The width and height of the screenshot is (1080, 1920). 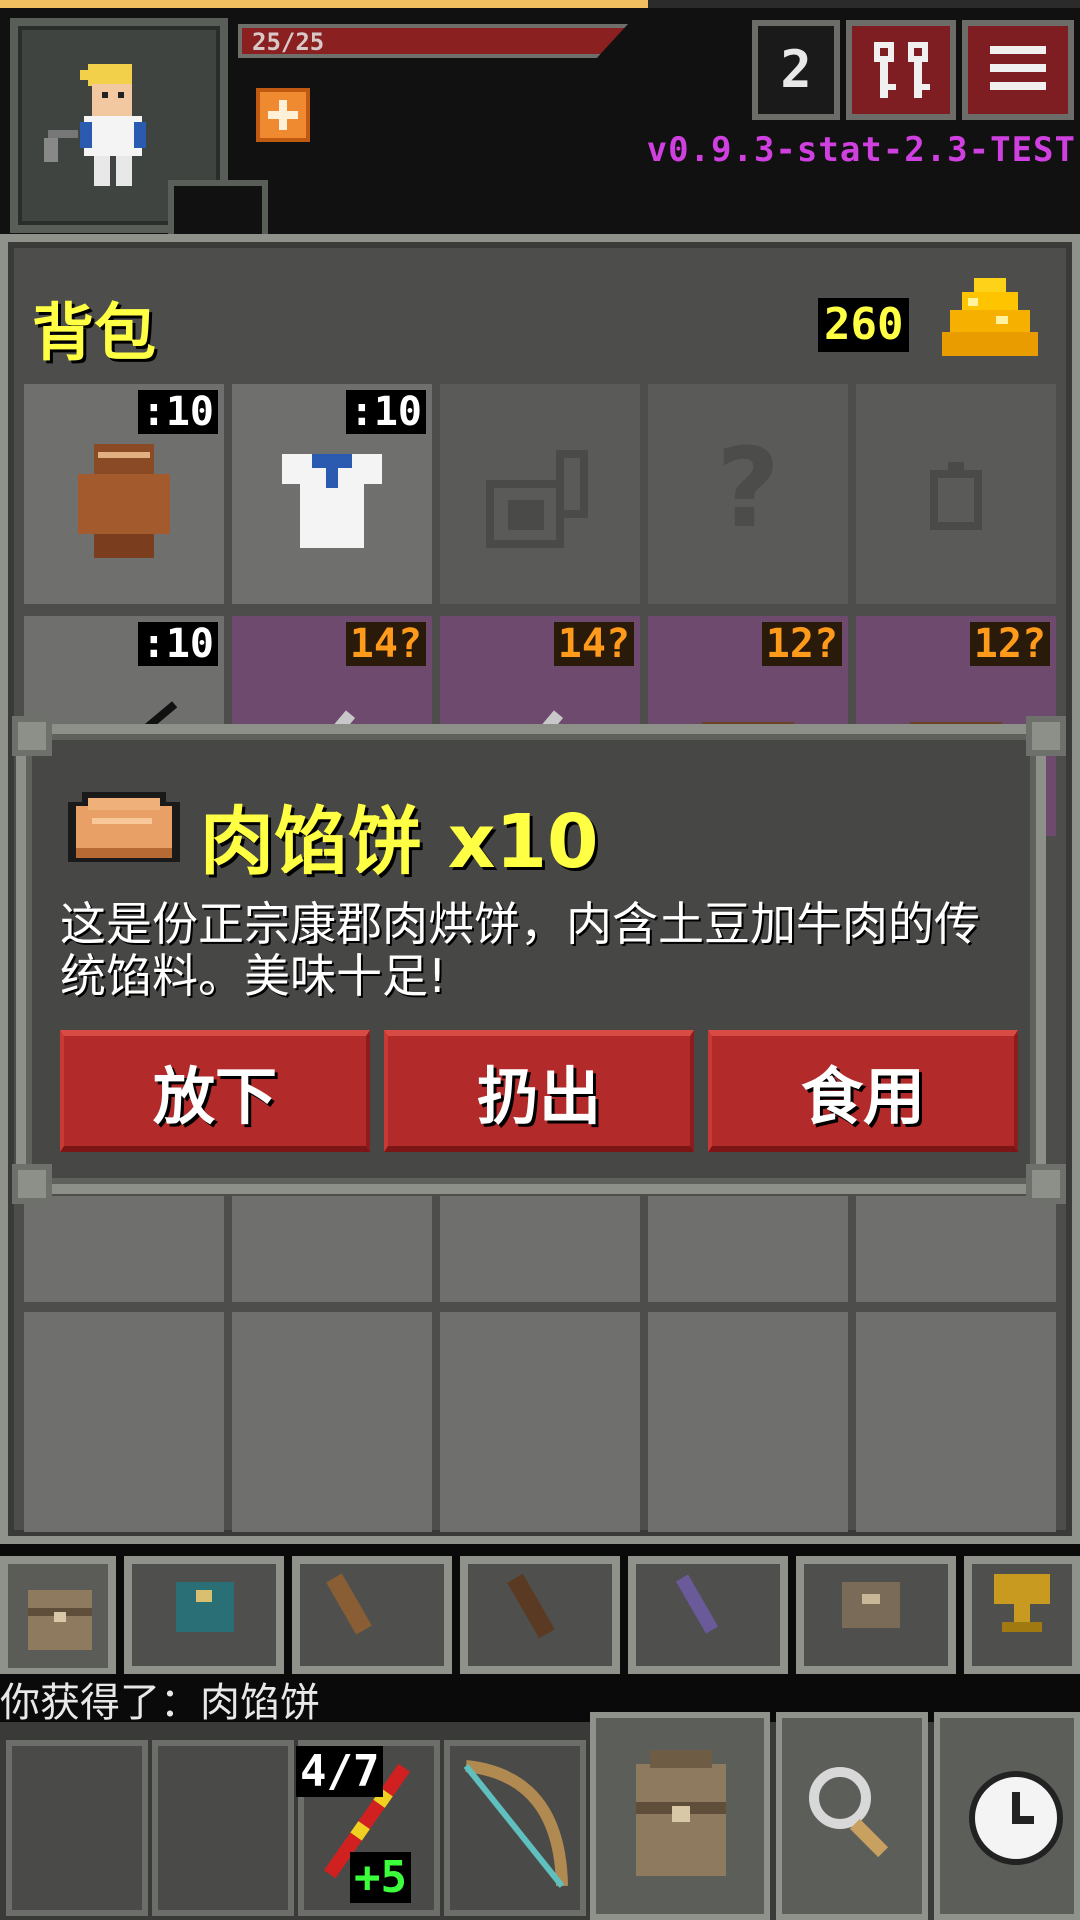 I want to click on empty-artifact-slot-icon, so click(x=537, y=499).